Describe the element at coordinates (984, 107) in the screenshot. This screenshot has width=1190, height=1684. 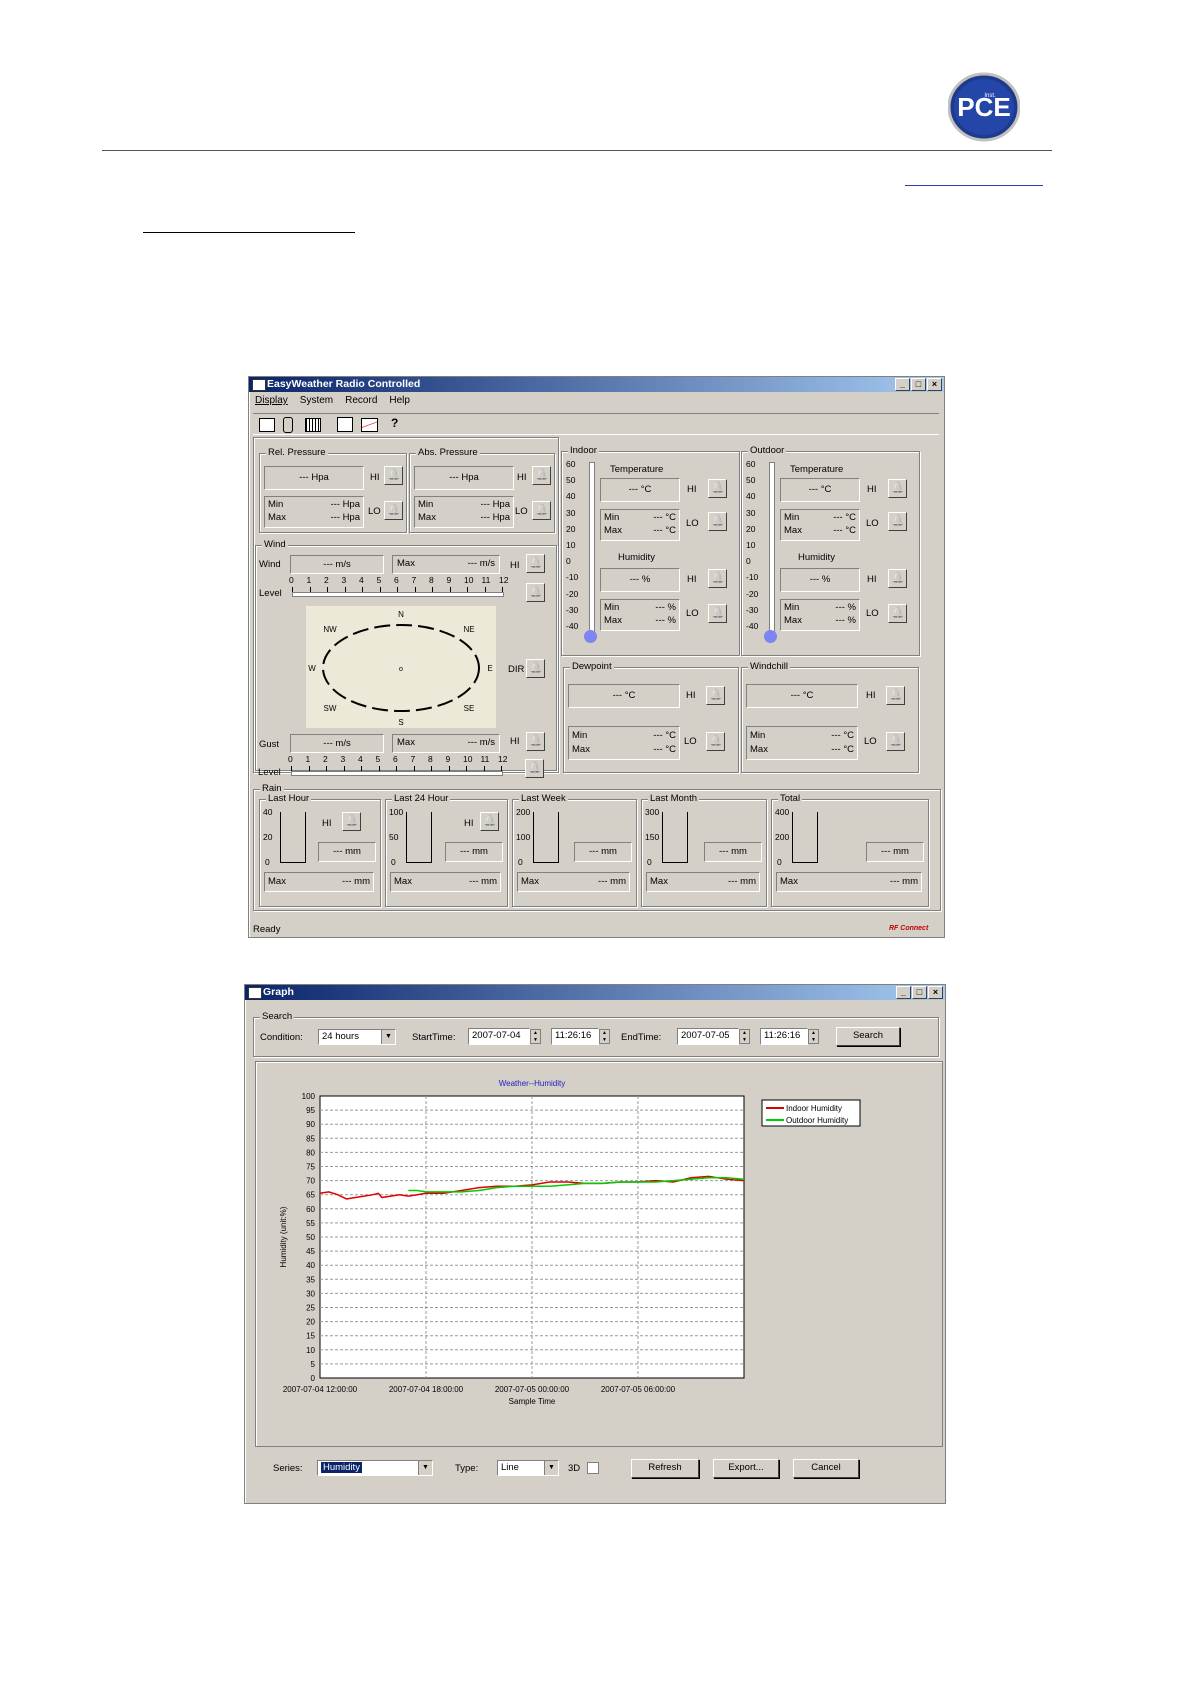
I see `pce-logo: PCE Inst.` at that location.